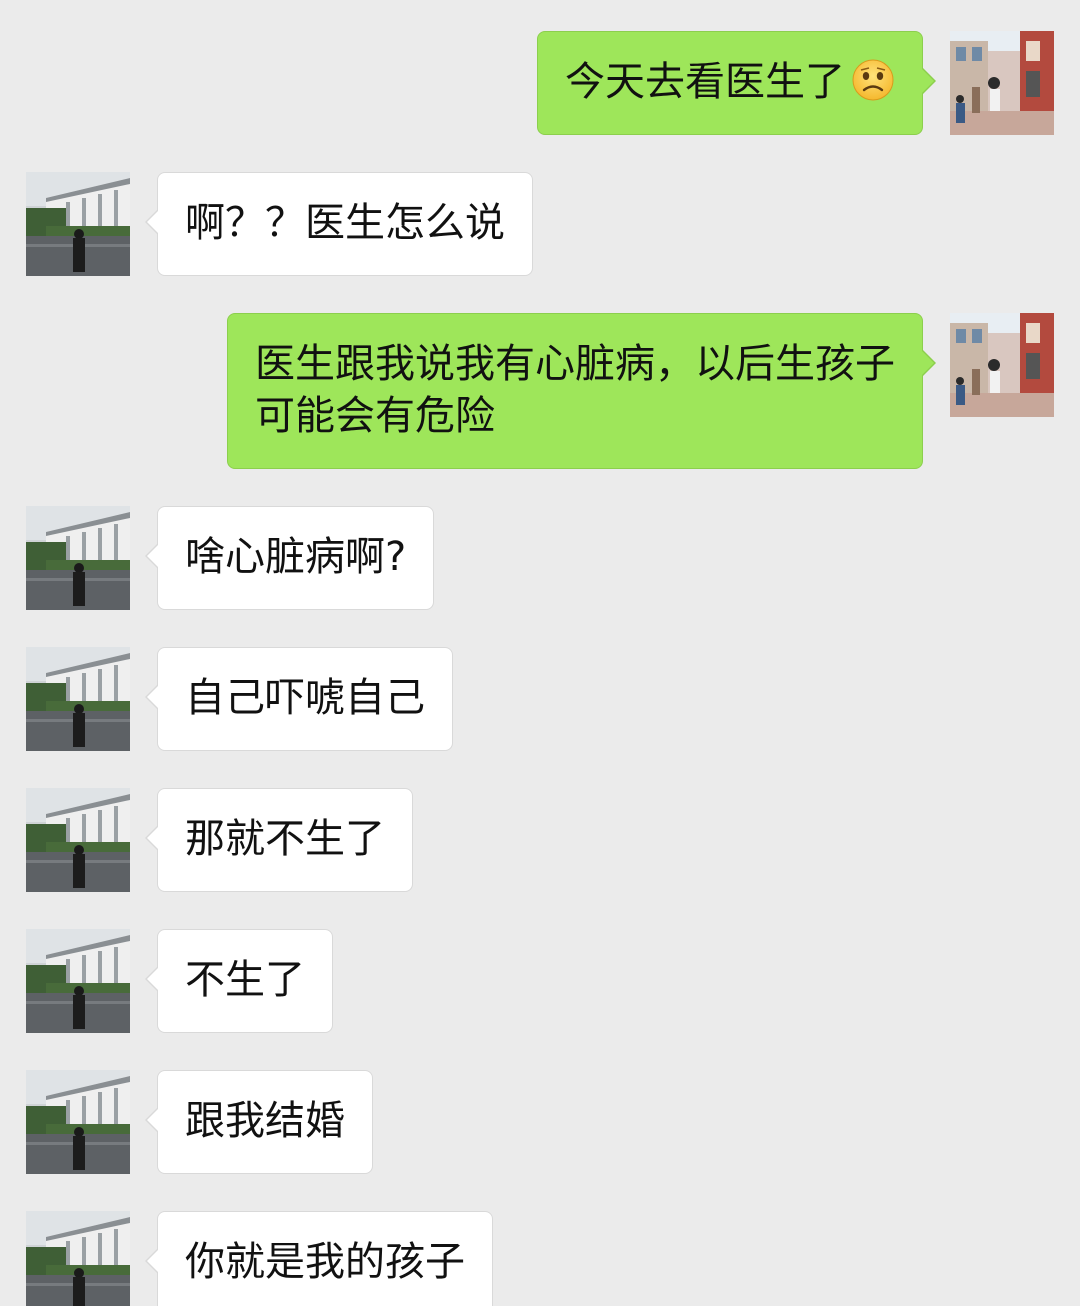 The image size is (1080, 1306). I want to click on message-row-incoming: 你就是我的孩子, so click(540, 1258).